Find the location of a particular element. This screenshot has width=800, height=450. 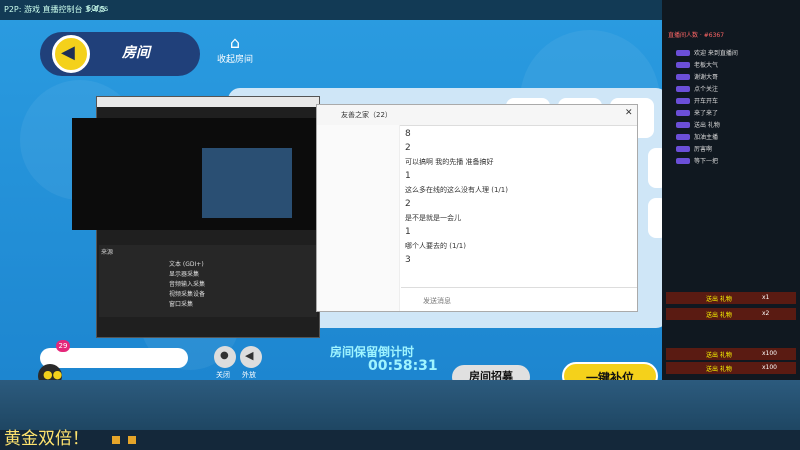

obs-source-item: 显示器采集 is located at coordinates (184, 273).